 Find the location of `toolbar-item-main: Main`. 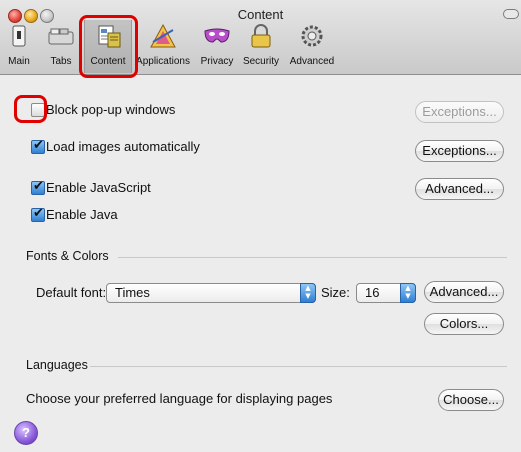

toolbar-item-main: Main is located at coordinates (19, 46).